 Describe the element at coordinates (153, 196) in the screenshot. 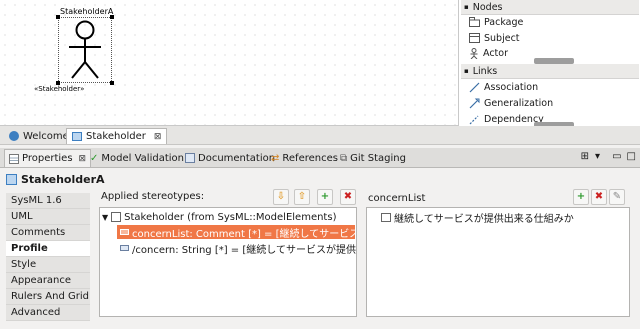

I see `applied-stereotypes-label: Applied stereotypes:` at that location.